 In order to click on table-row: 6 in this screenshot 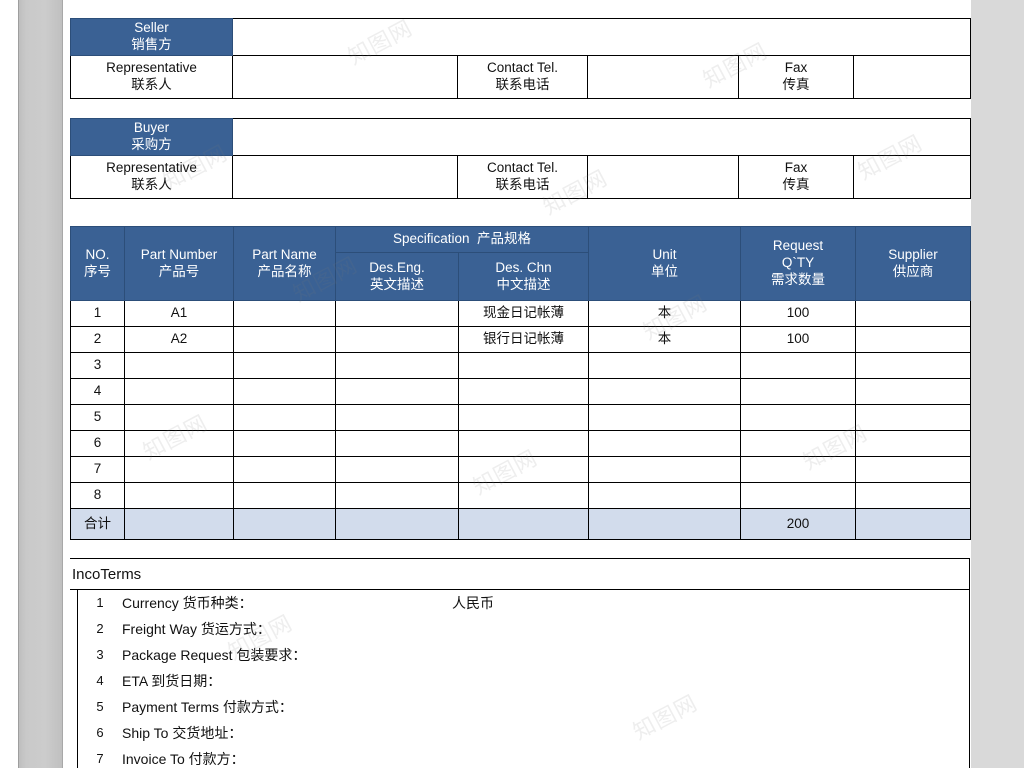, I will do `click(520, 443)`.